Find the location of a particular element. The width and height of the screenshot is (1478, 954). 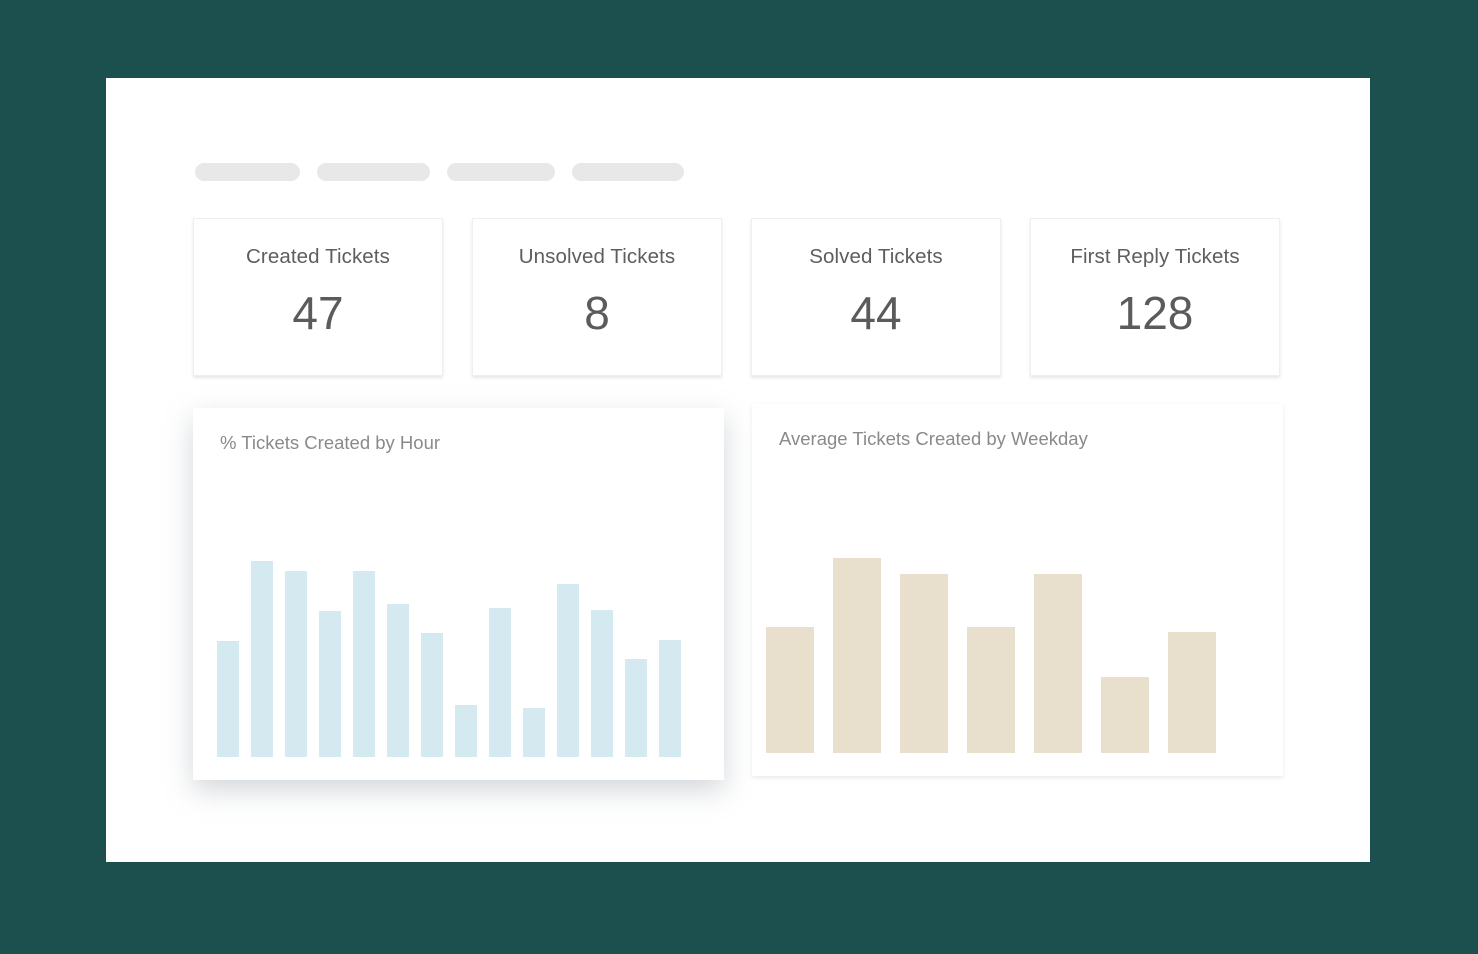

chart-title-tickets-by-hour: % Tickets Created by Hour is located at coordinates (330, 442).